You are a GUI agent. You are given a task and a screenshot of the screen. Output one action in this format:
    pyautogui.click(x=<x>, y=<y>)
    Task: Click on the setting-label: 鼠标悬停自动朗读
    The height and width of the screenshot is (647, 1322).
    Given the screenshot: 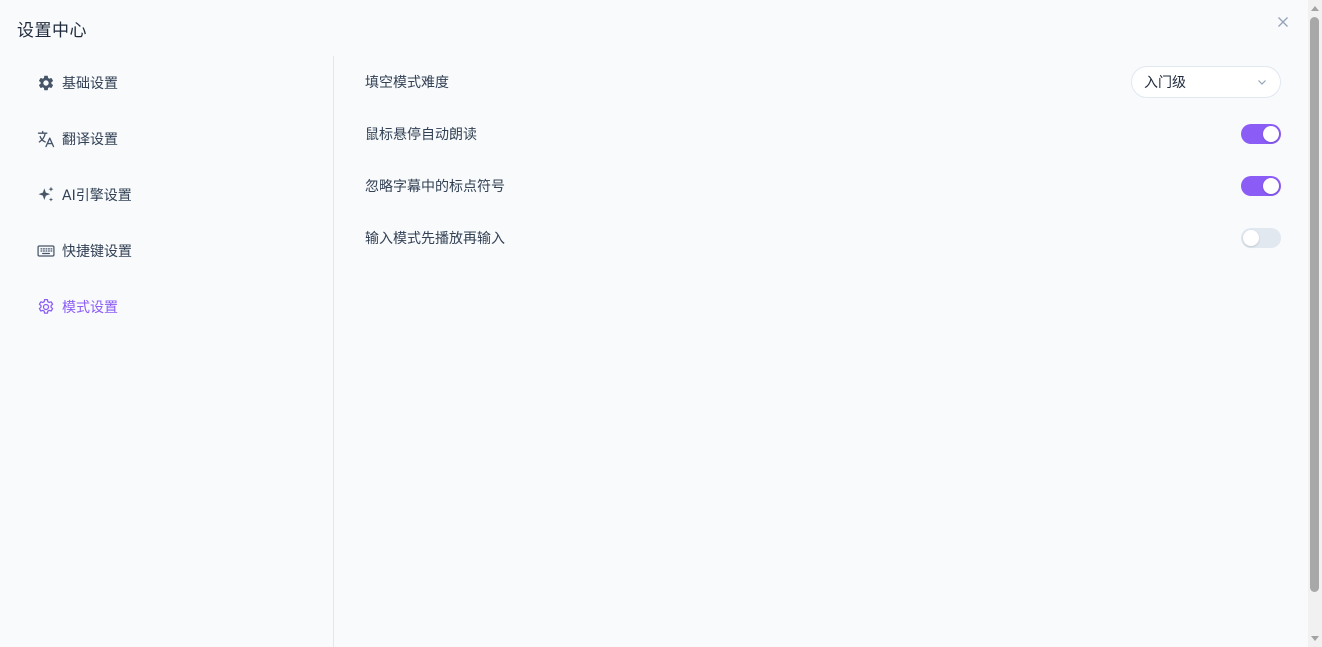 What is the action you would take?
    pyautogui.click(x=421, y=135)
    